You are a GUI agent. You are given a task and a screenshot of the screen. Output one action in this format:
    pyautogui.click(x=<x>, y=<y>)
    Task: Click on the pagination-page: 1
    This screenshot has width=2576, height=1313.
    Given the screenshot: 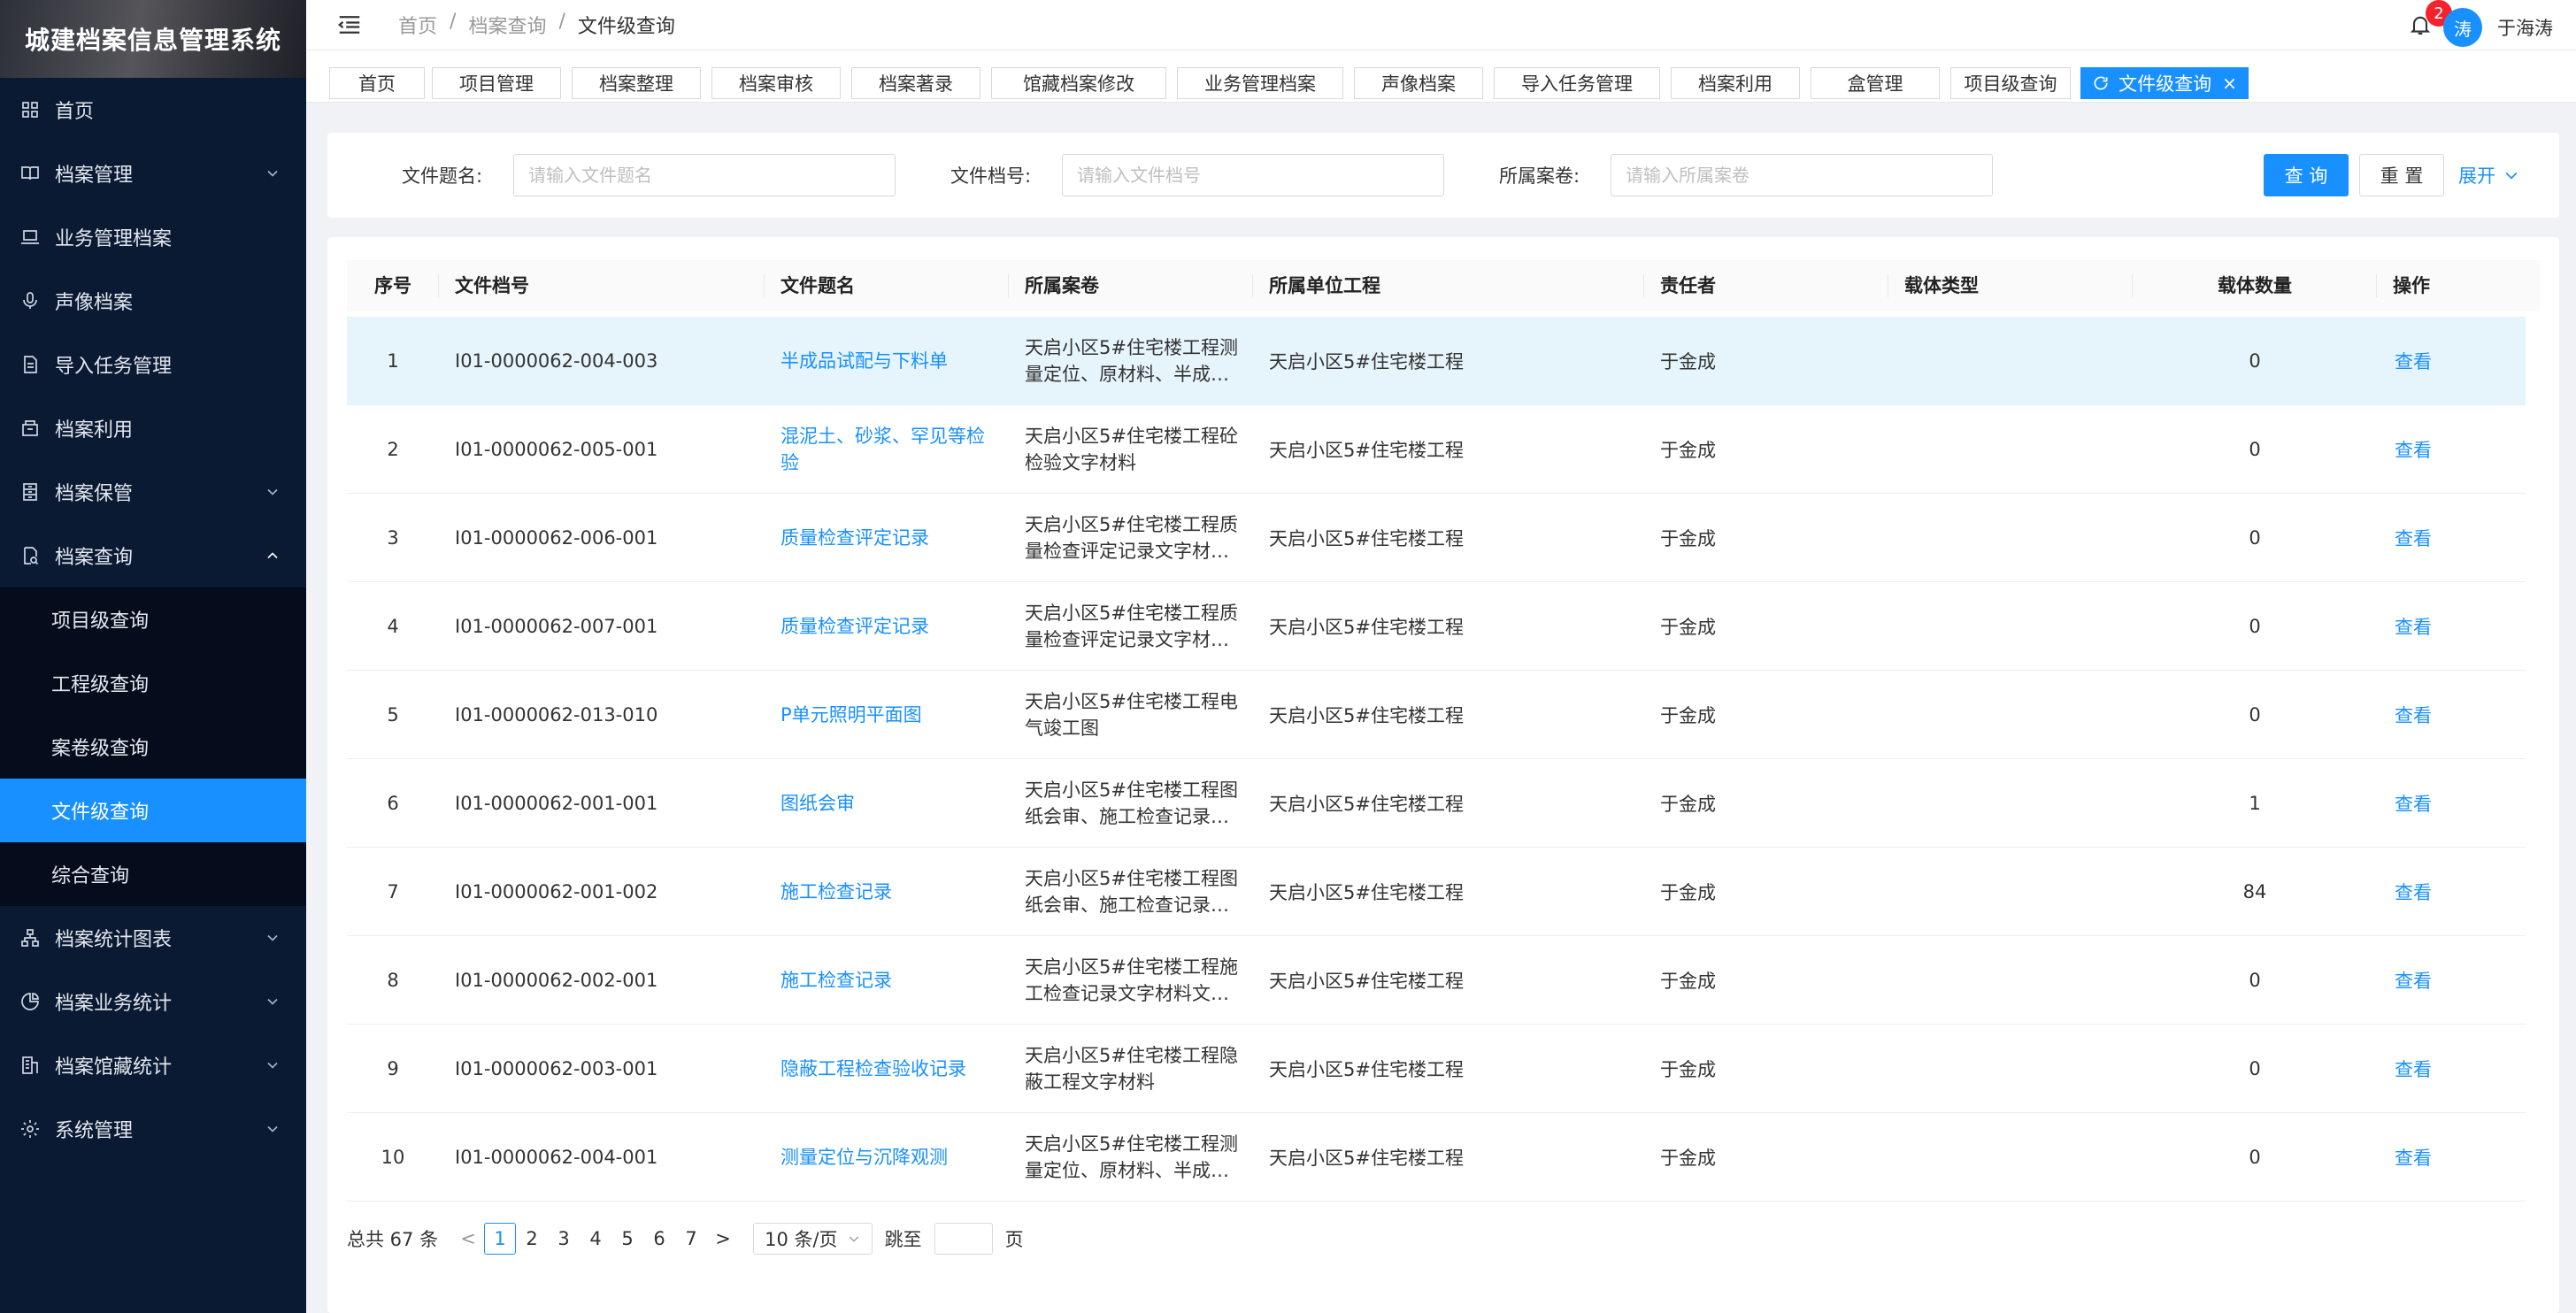 What is the action you would take?
    pyautogui.click(x=501, y=1239)
    